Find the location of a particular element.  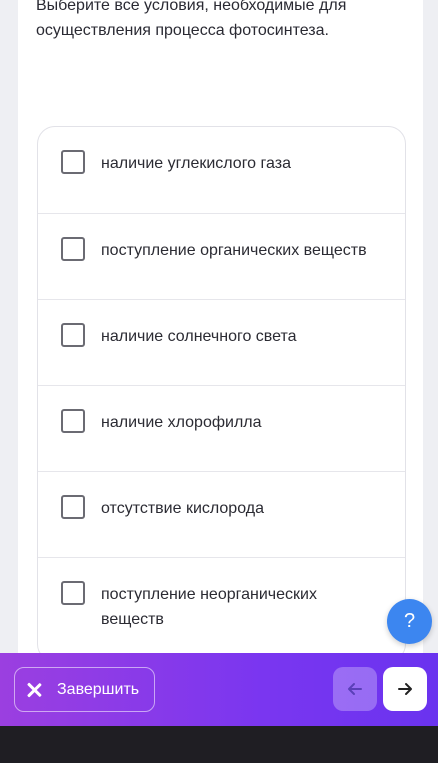

back-button is located at coordinates (355, 689).